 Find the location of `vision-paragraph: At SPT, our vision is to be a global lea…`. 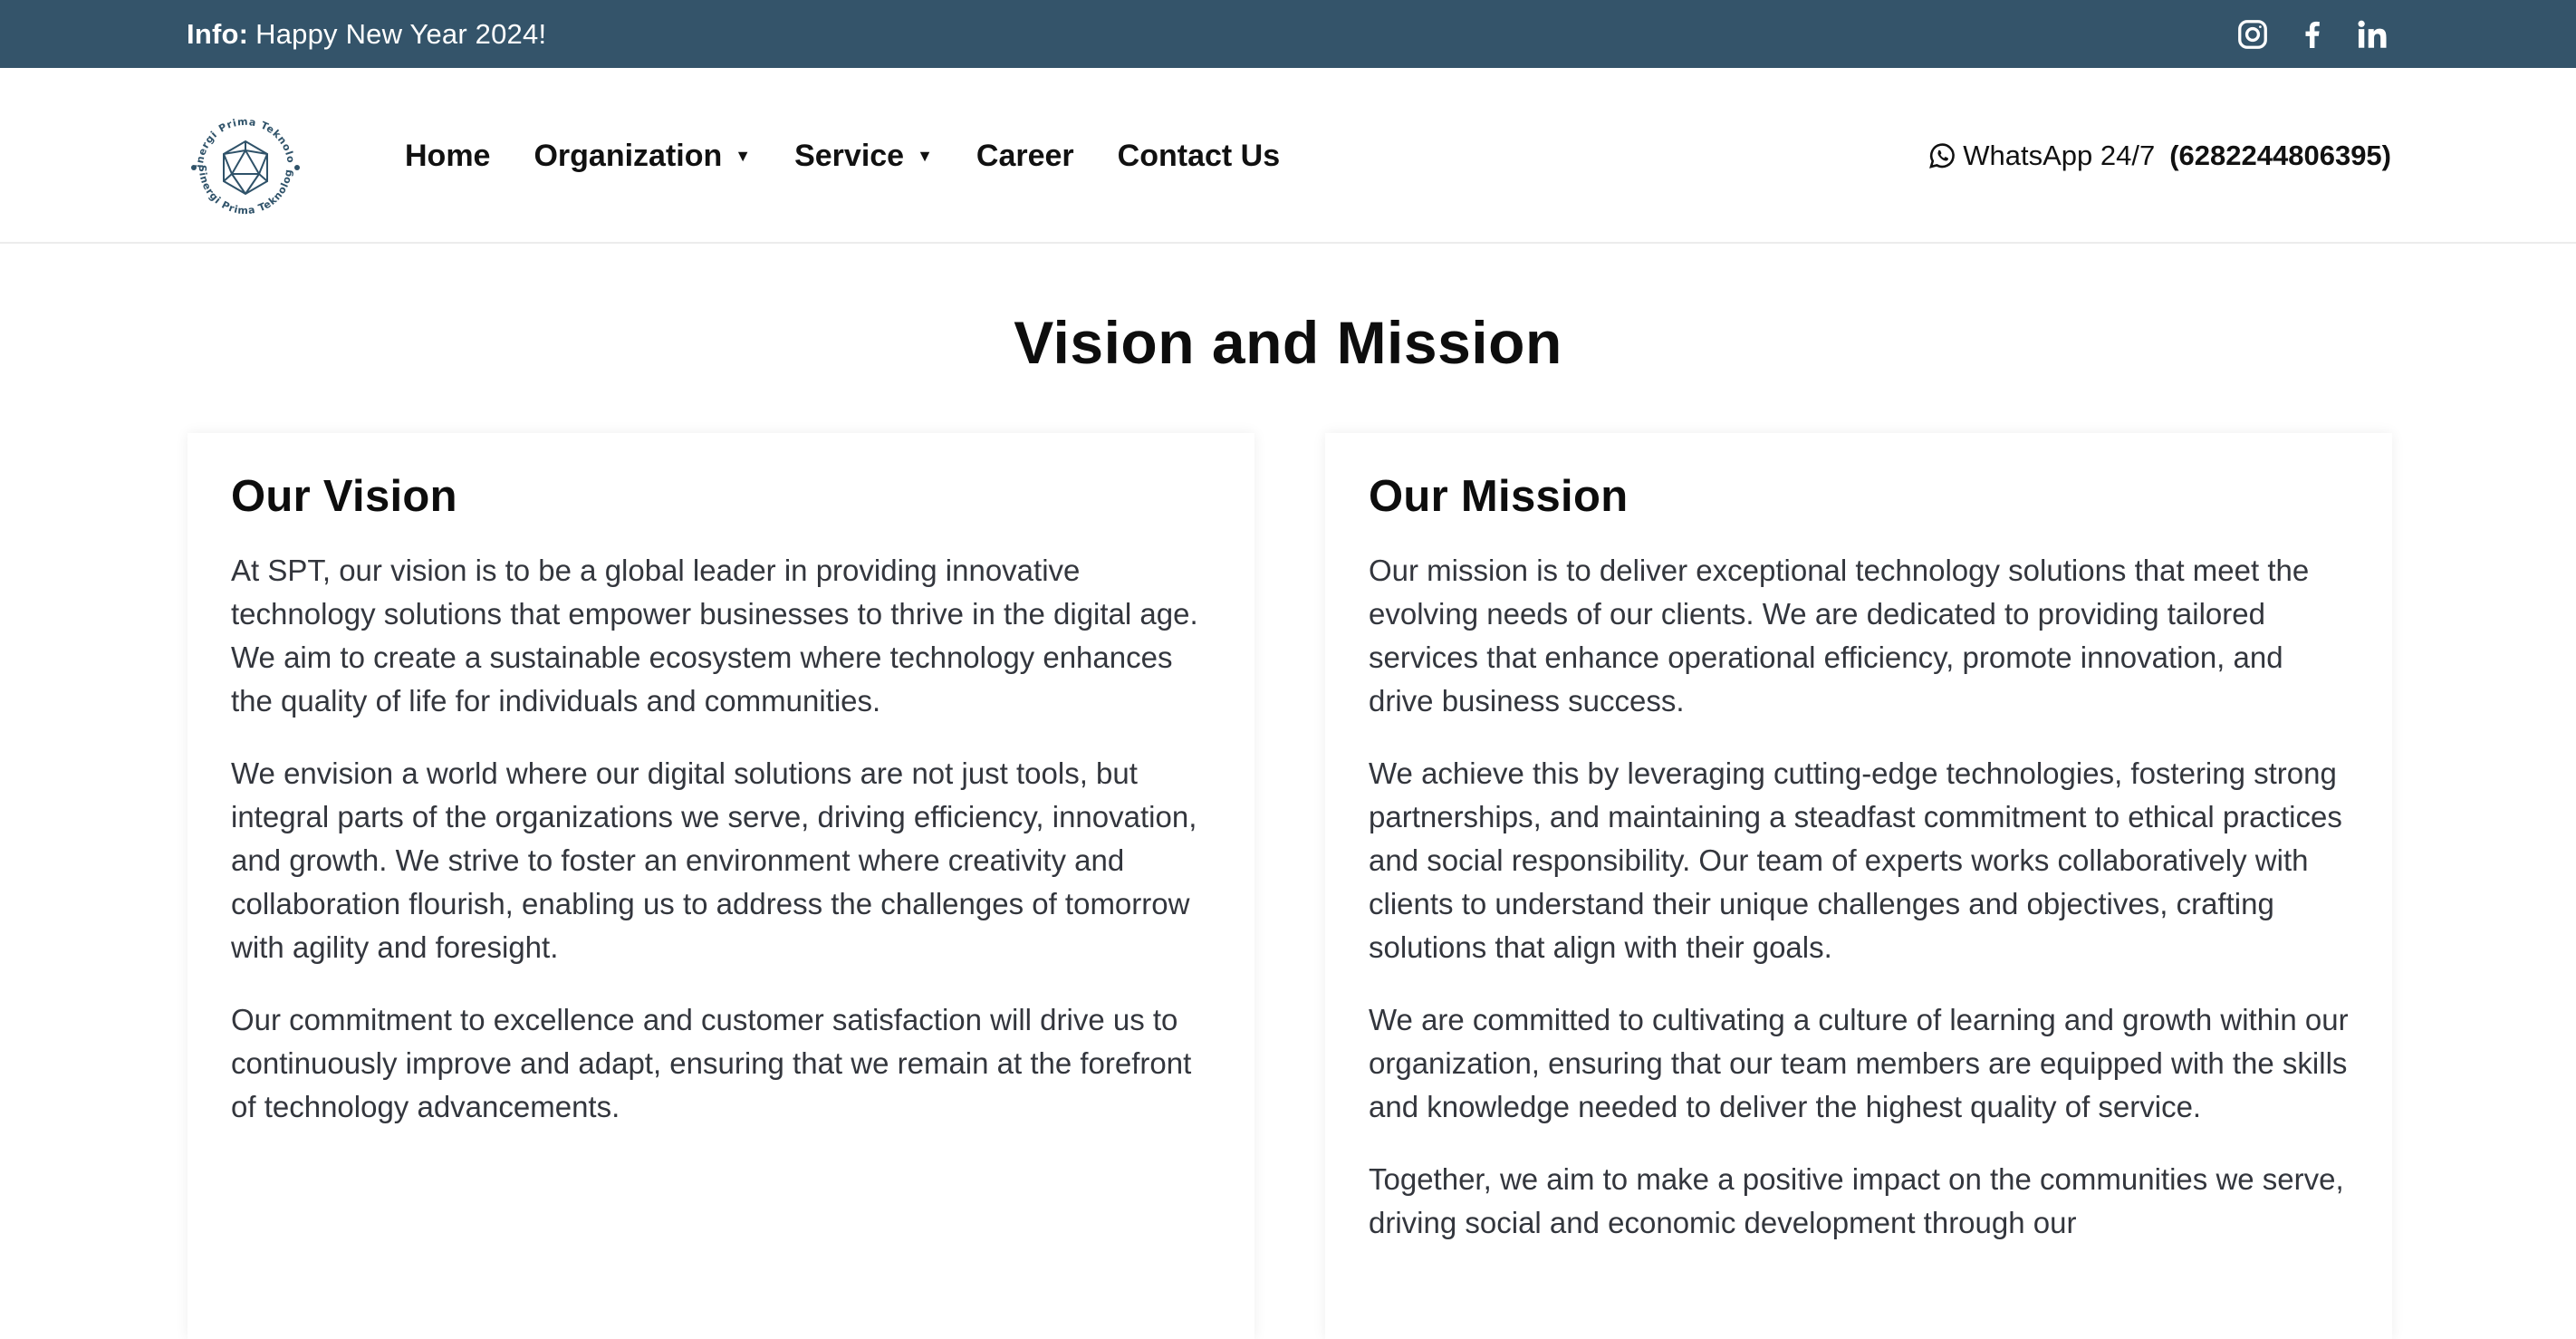

vision-paragraph: At SPT, our vision is to be a global lea… is located at coordinates (714, 636).